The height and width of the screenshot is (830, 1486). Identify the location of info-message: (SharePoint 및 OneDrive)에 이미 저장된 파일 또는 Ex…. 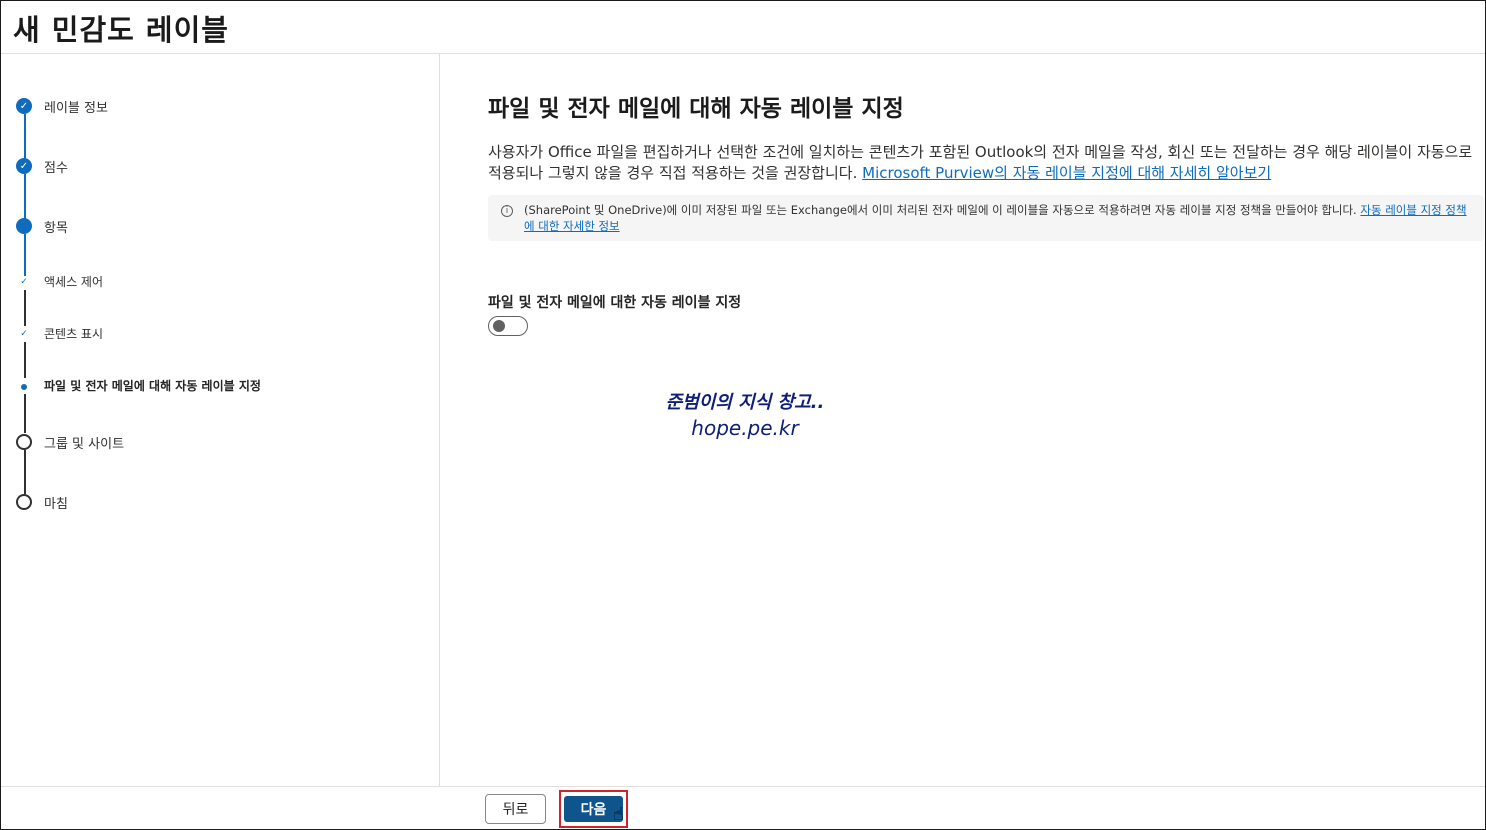
(940, 210).